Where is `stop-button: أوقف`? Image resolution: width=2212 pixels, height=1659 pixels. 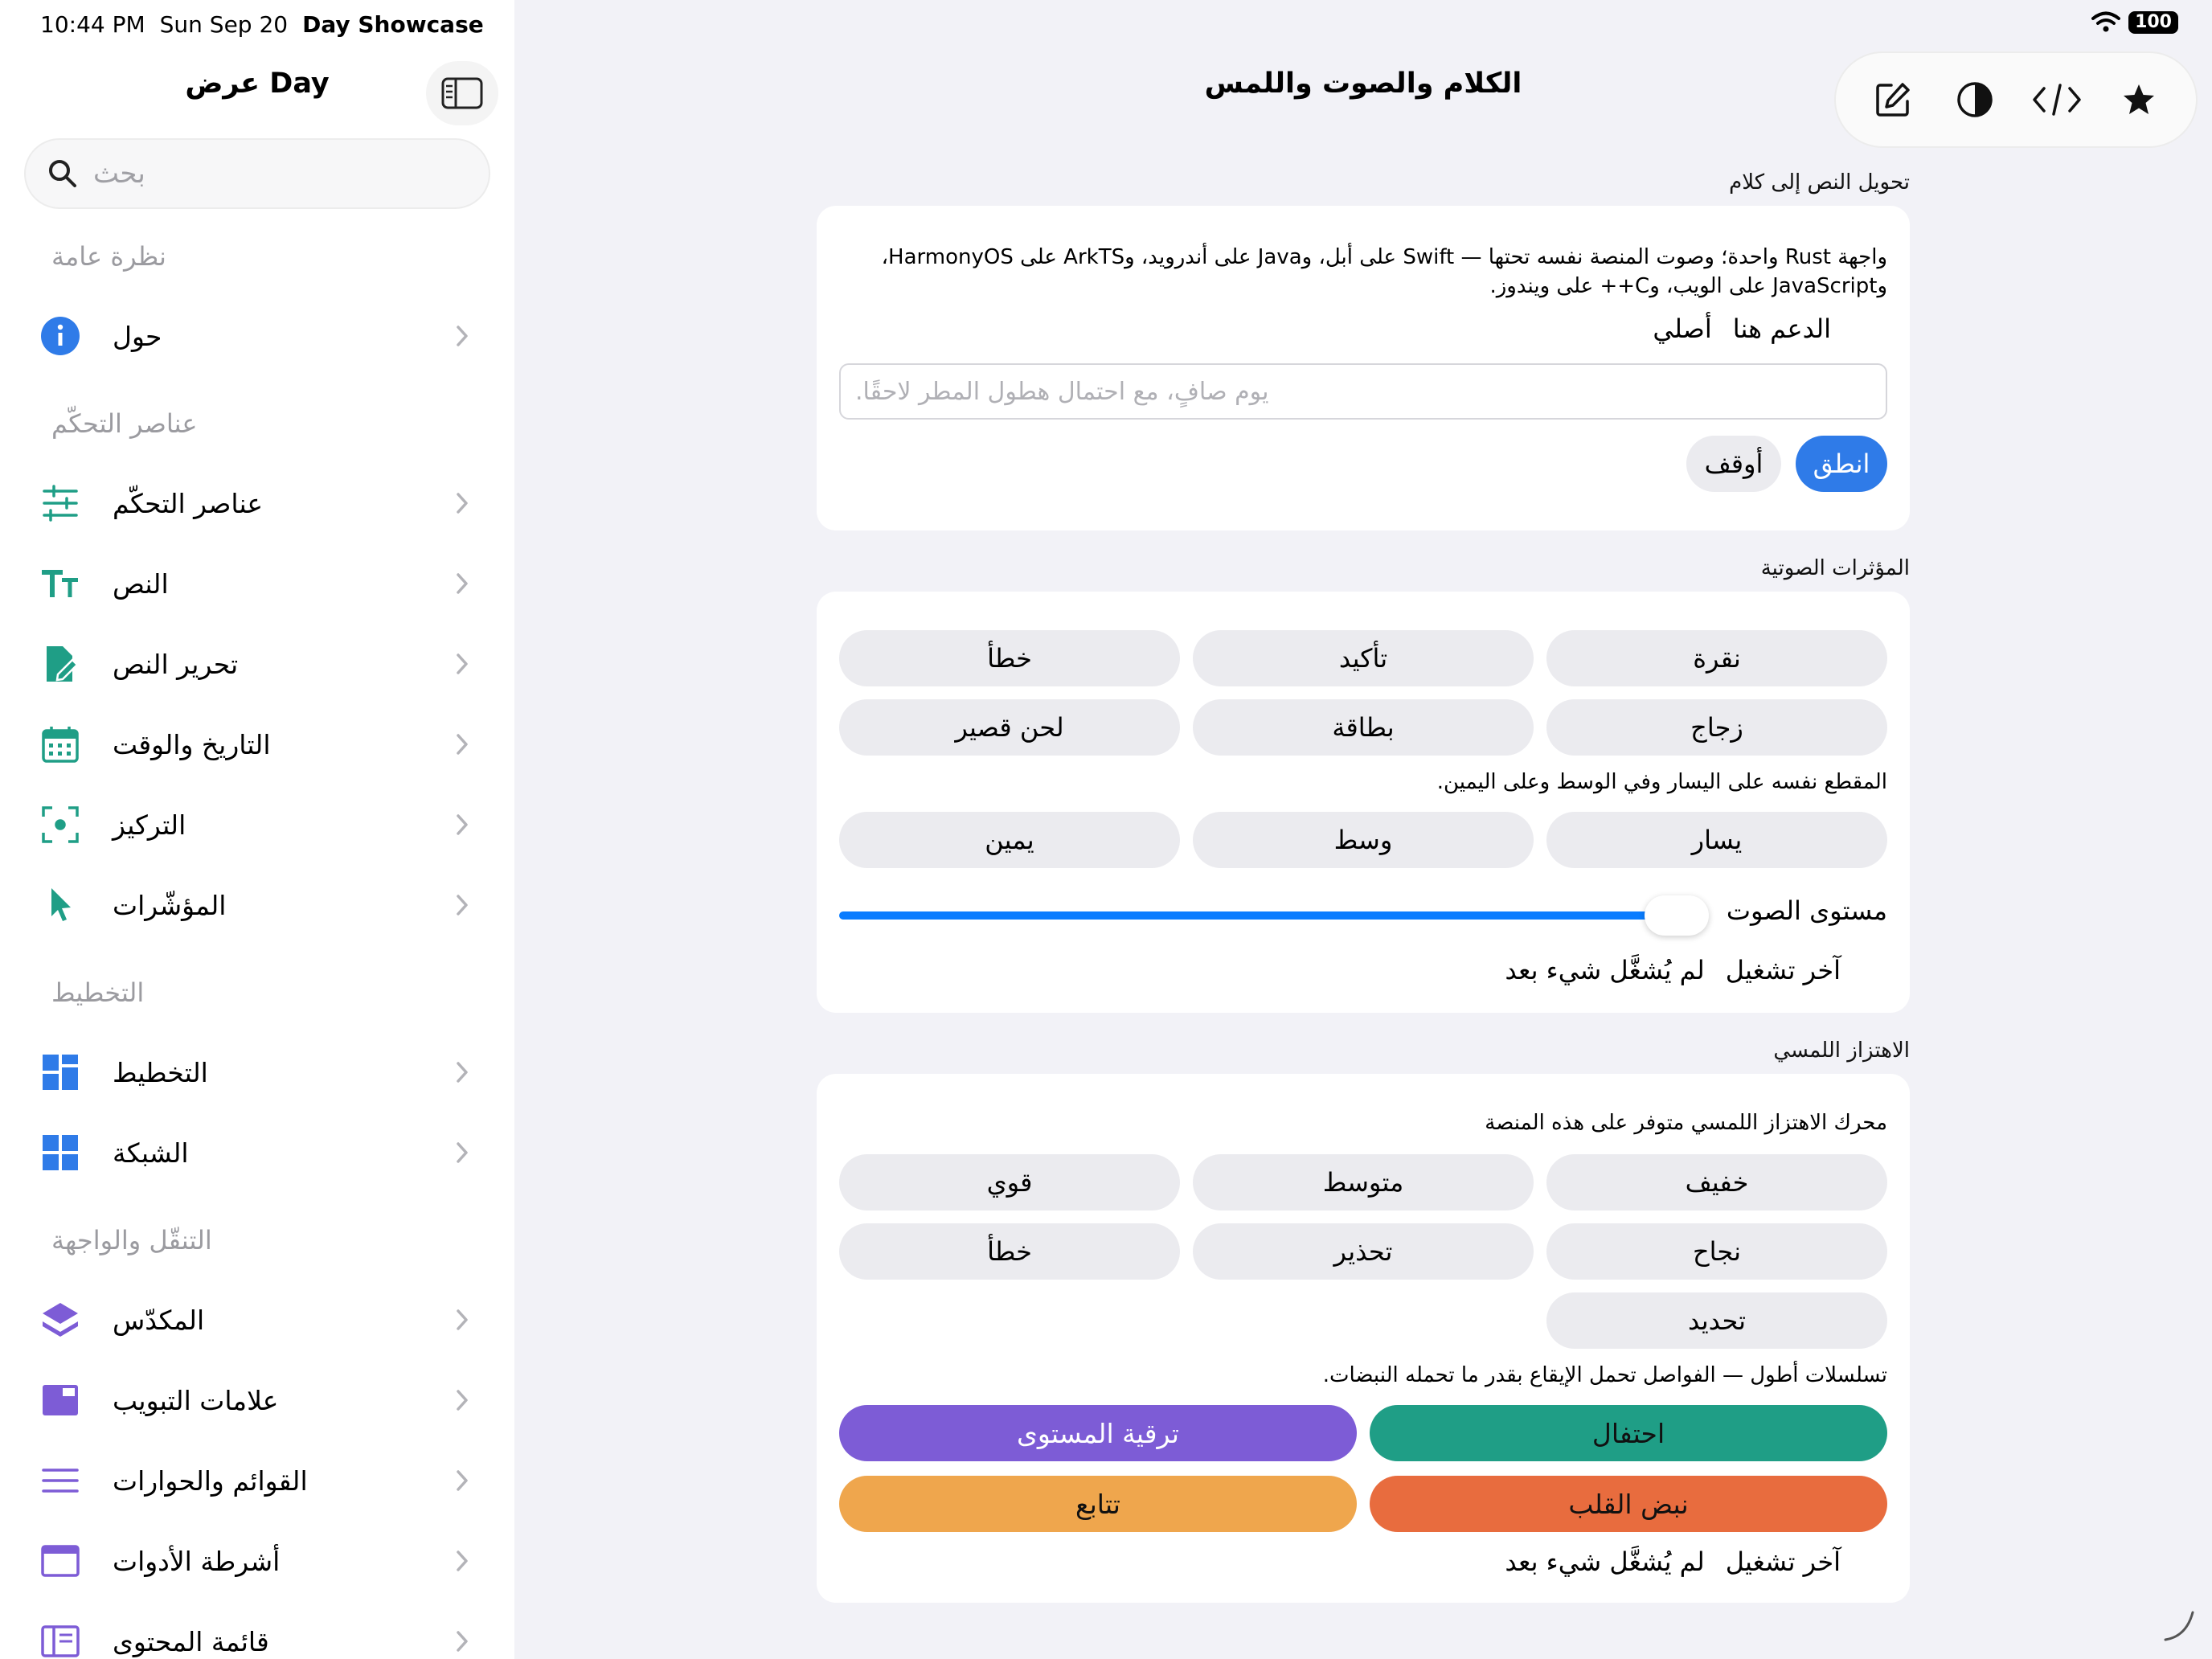 stop-button: أوقف is located at coordinates (1733, 464).